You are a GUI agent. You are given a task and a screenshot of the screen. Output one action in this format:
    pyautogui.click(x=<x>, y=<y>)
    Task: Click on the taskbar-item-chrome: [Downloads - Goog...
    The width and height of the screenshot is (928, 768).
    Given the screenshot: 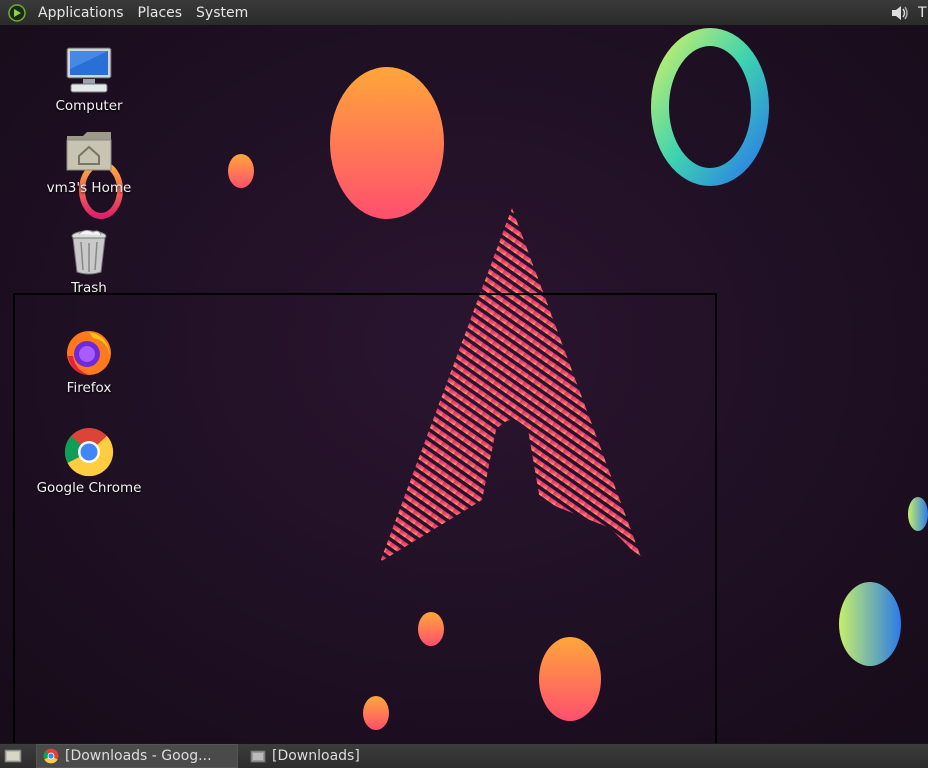 What is the action you would take?
    pyautogui.click(x=137, y=756)
    